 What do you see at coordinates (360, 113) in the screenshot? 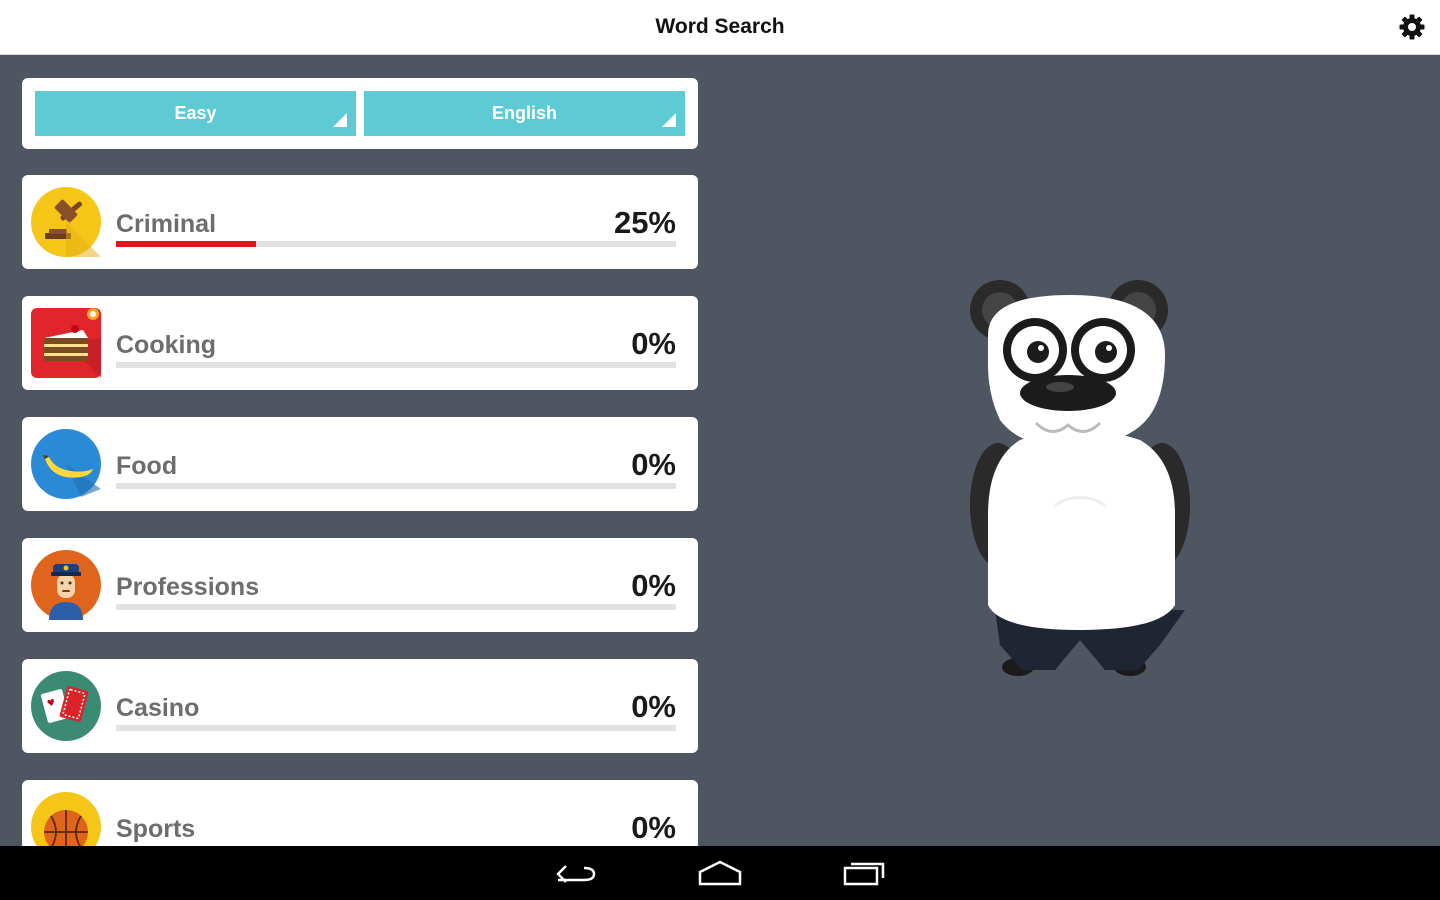
I see `filter-panel: Easy English` at bounding box center [360, 113].